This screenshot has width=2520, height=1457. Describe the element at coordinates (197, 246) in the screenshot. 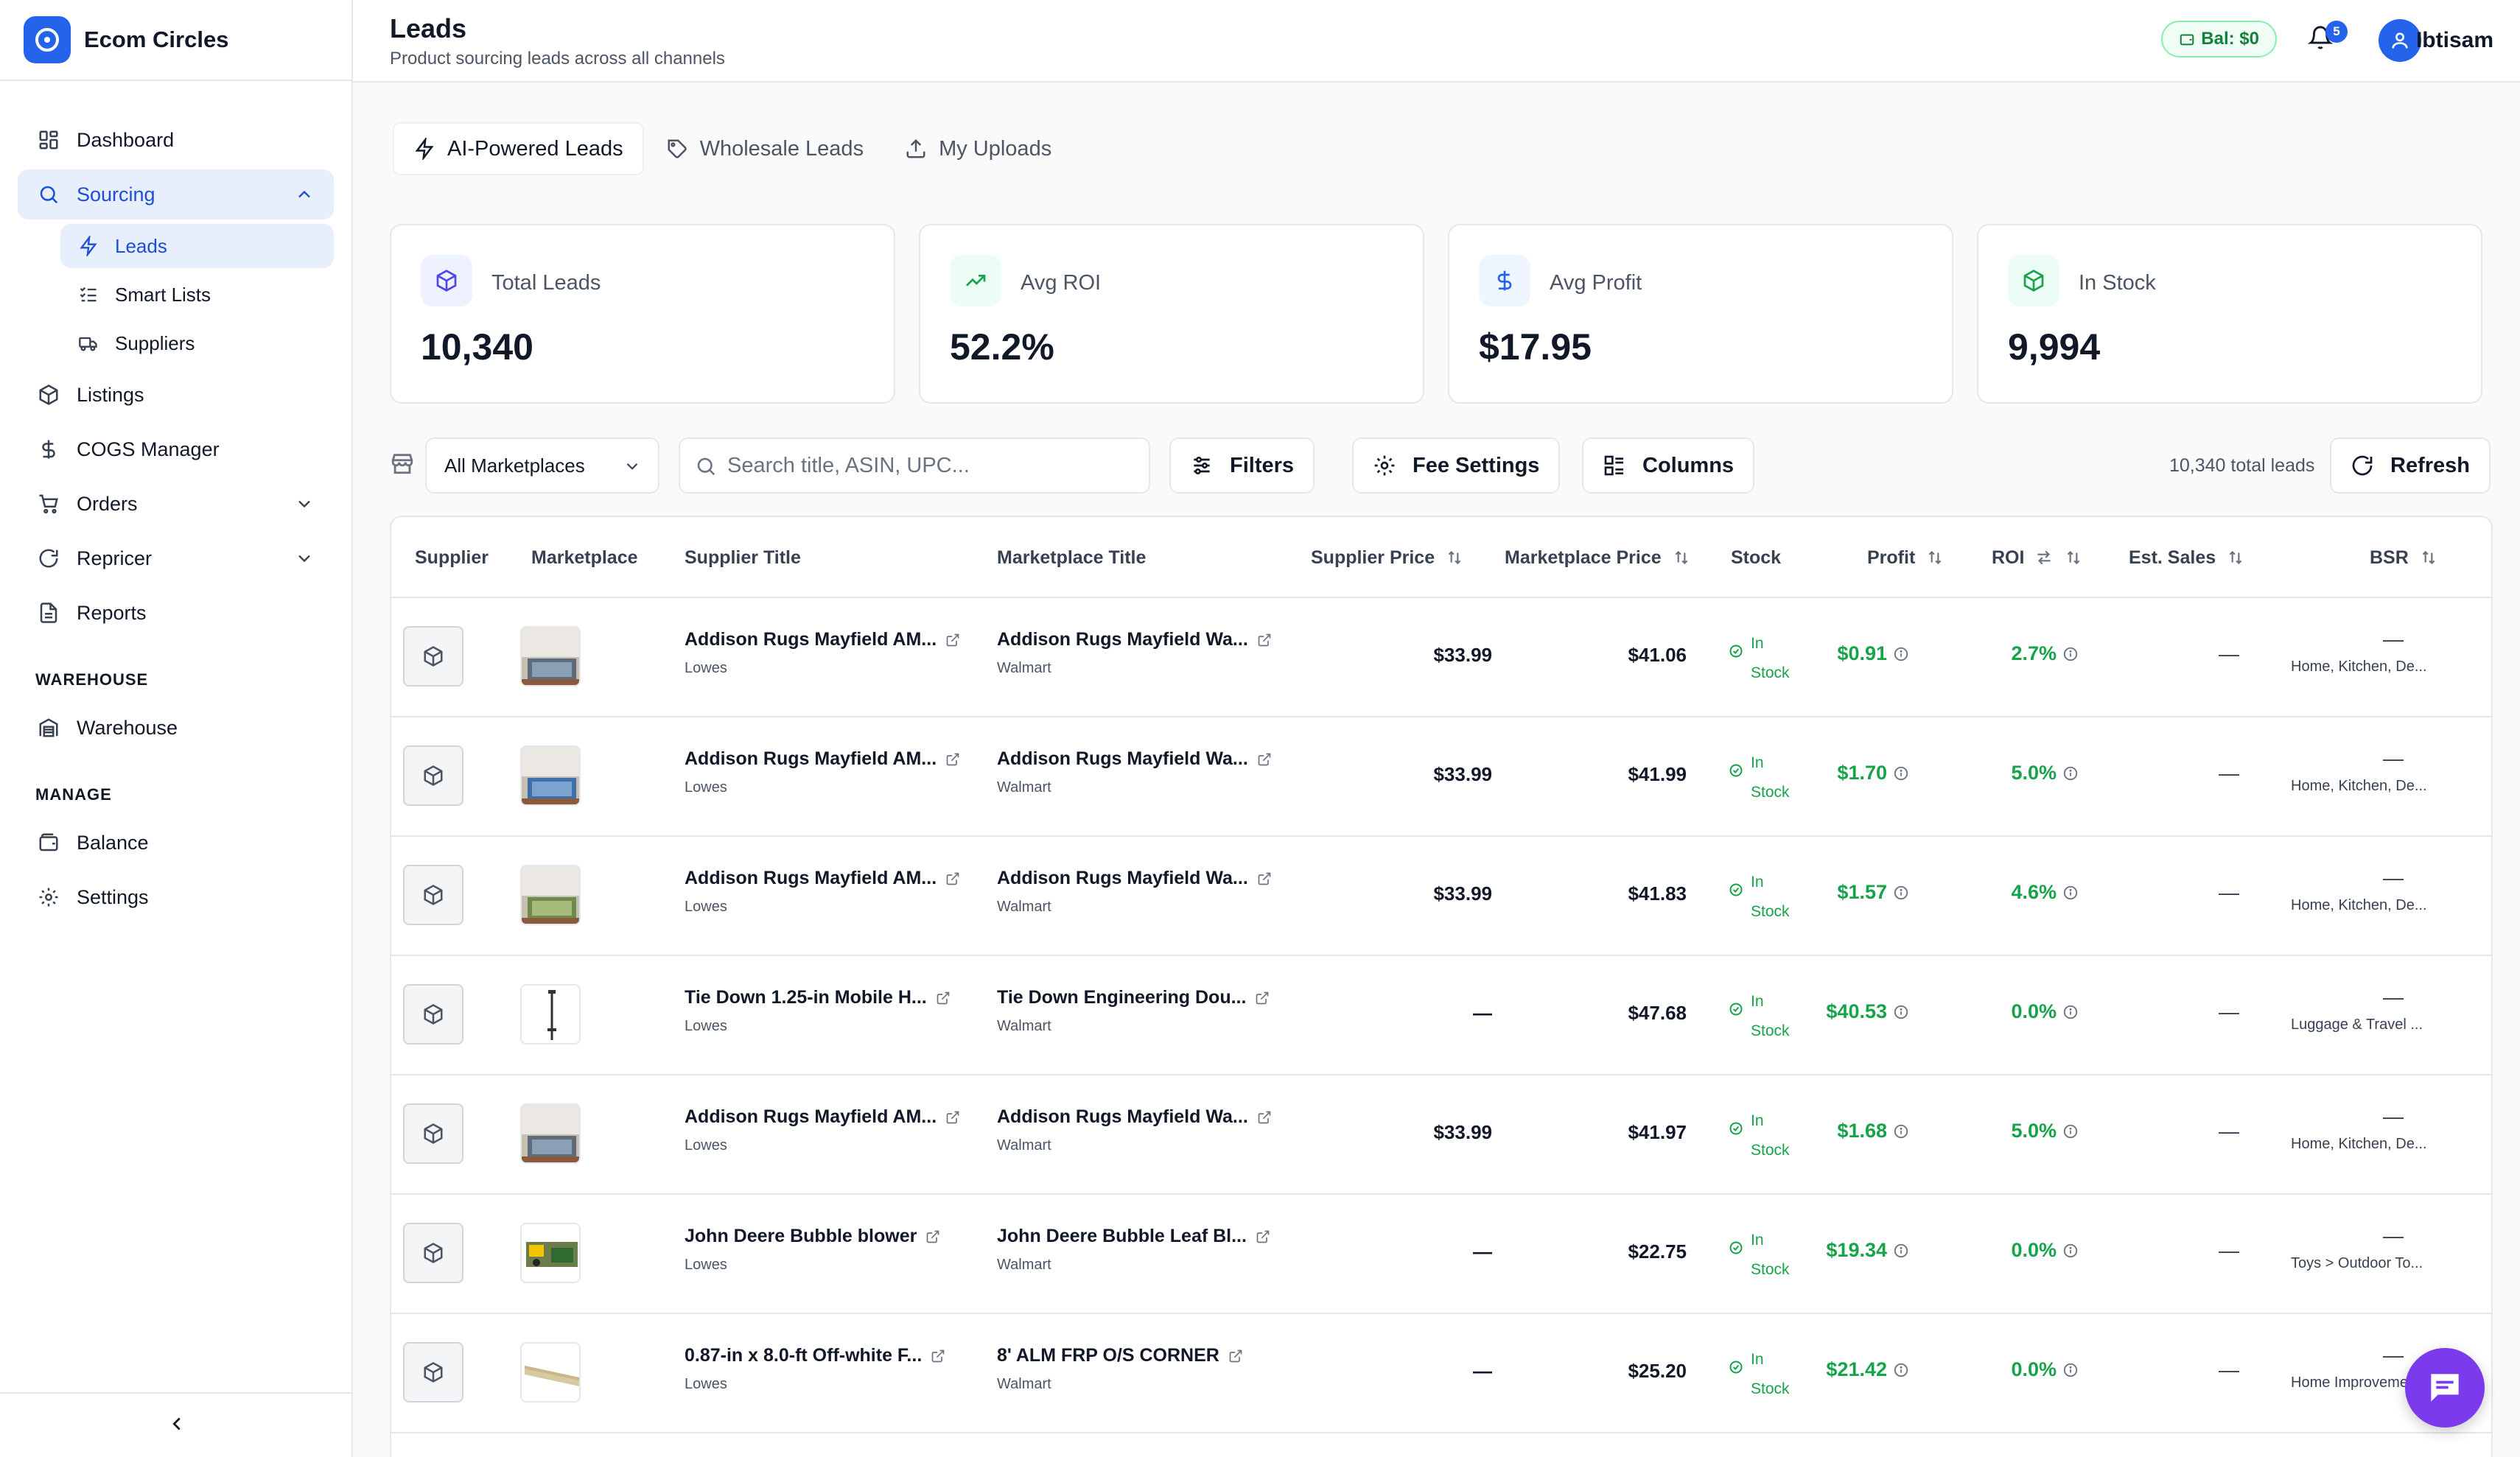

I see `sidebar-item-leads: Leads` at that location.